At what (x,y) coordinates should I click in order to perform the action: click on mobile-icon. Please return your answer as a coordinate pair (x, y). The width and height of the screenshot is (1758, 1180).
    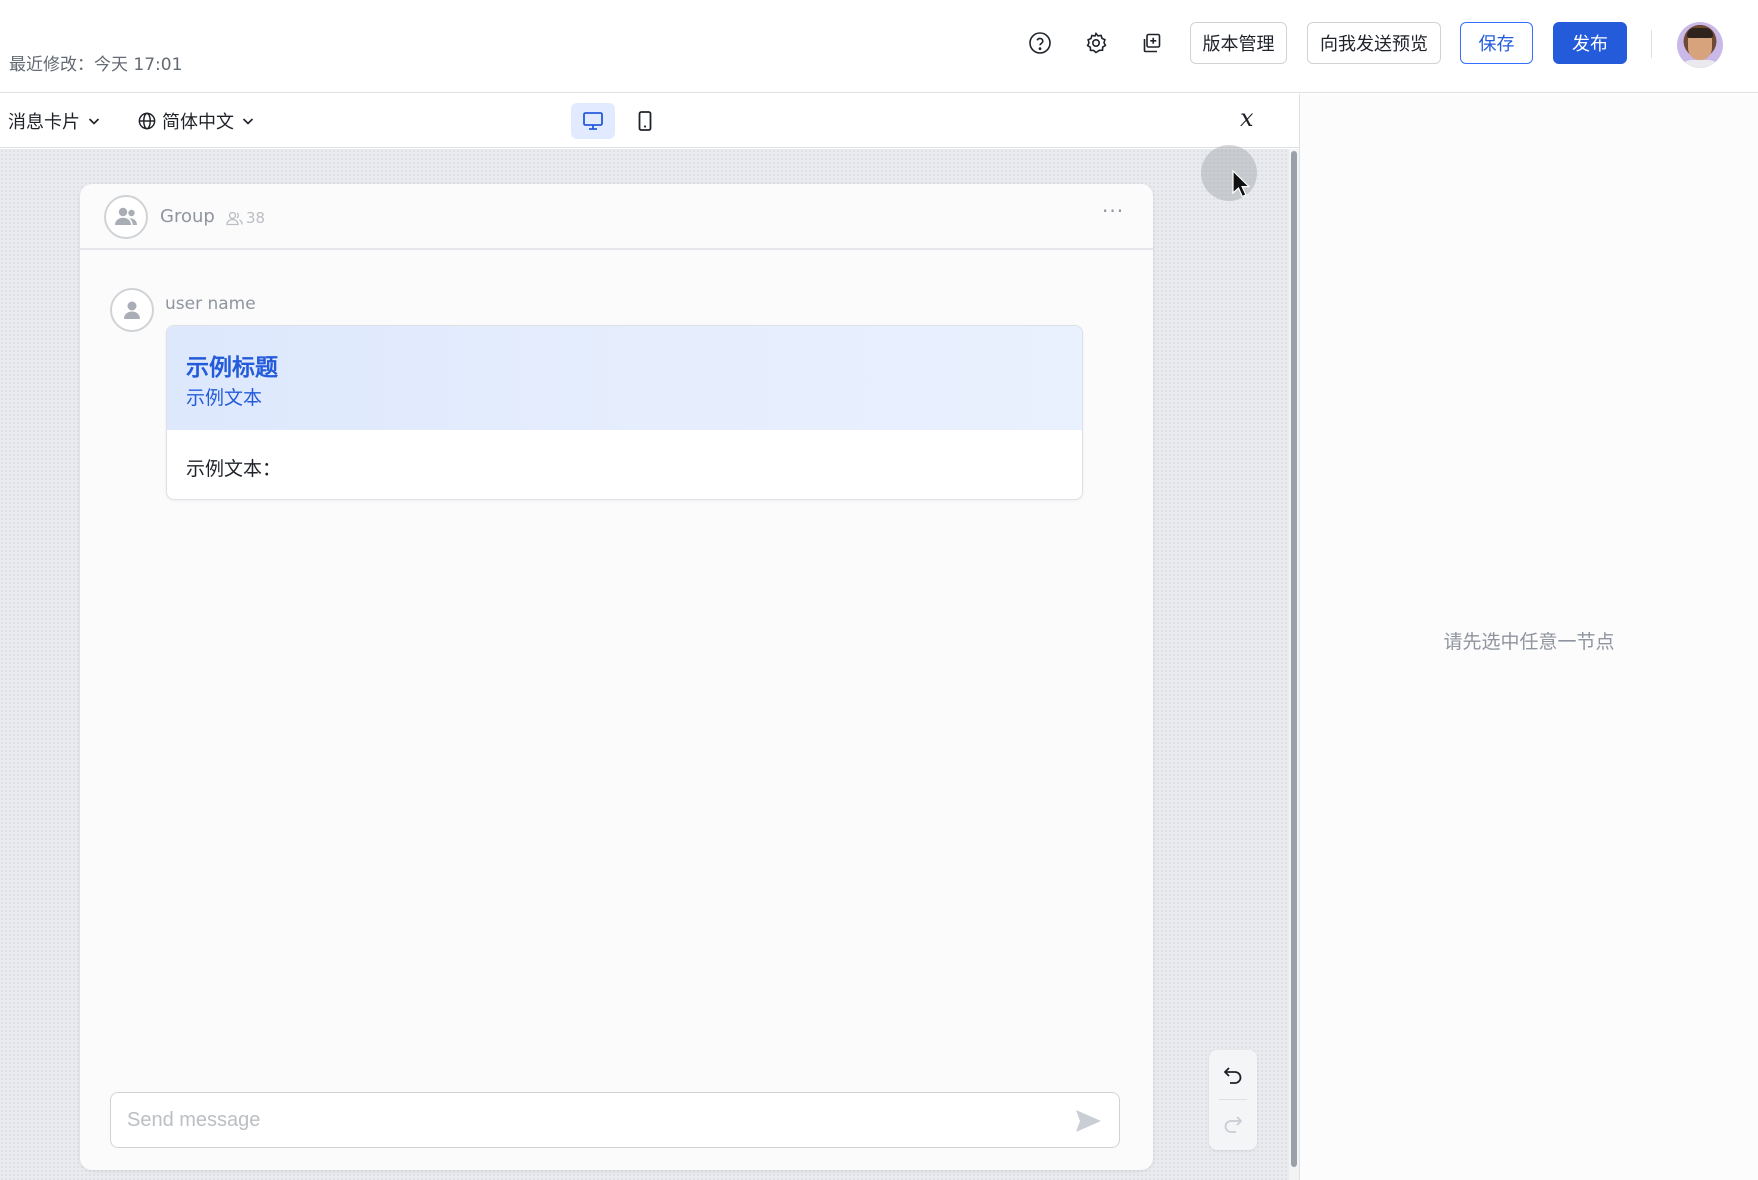
    Looking at the image, I should click on (645, 121).